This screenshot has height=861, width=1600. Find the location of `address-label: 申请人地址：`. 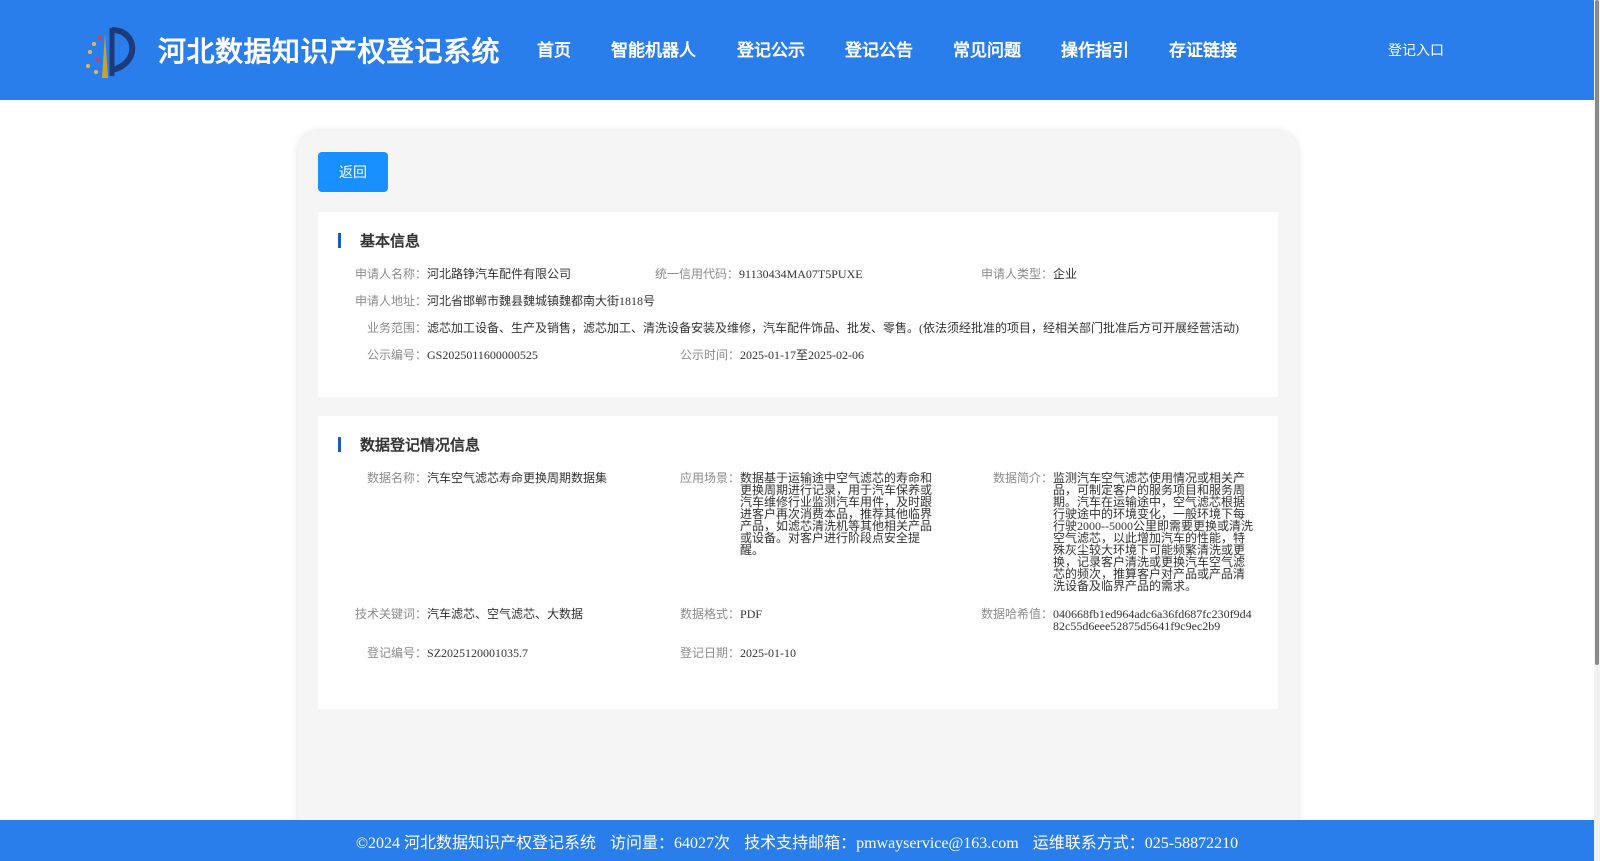

address-label: 申请人地址： is located at coordinates (391, 301).